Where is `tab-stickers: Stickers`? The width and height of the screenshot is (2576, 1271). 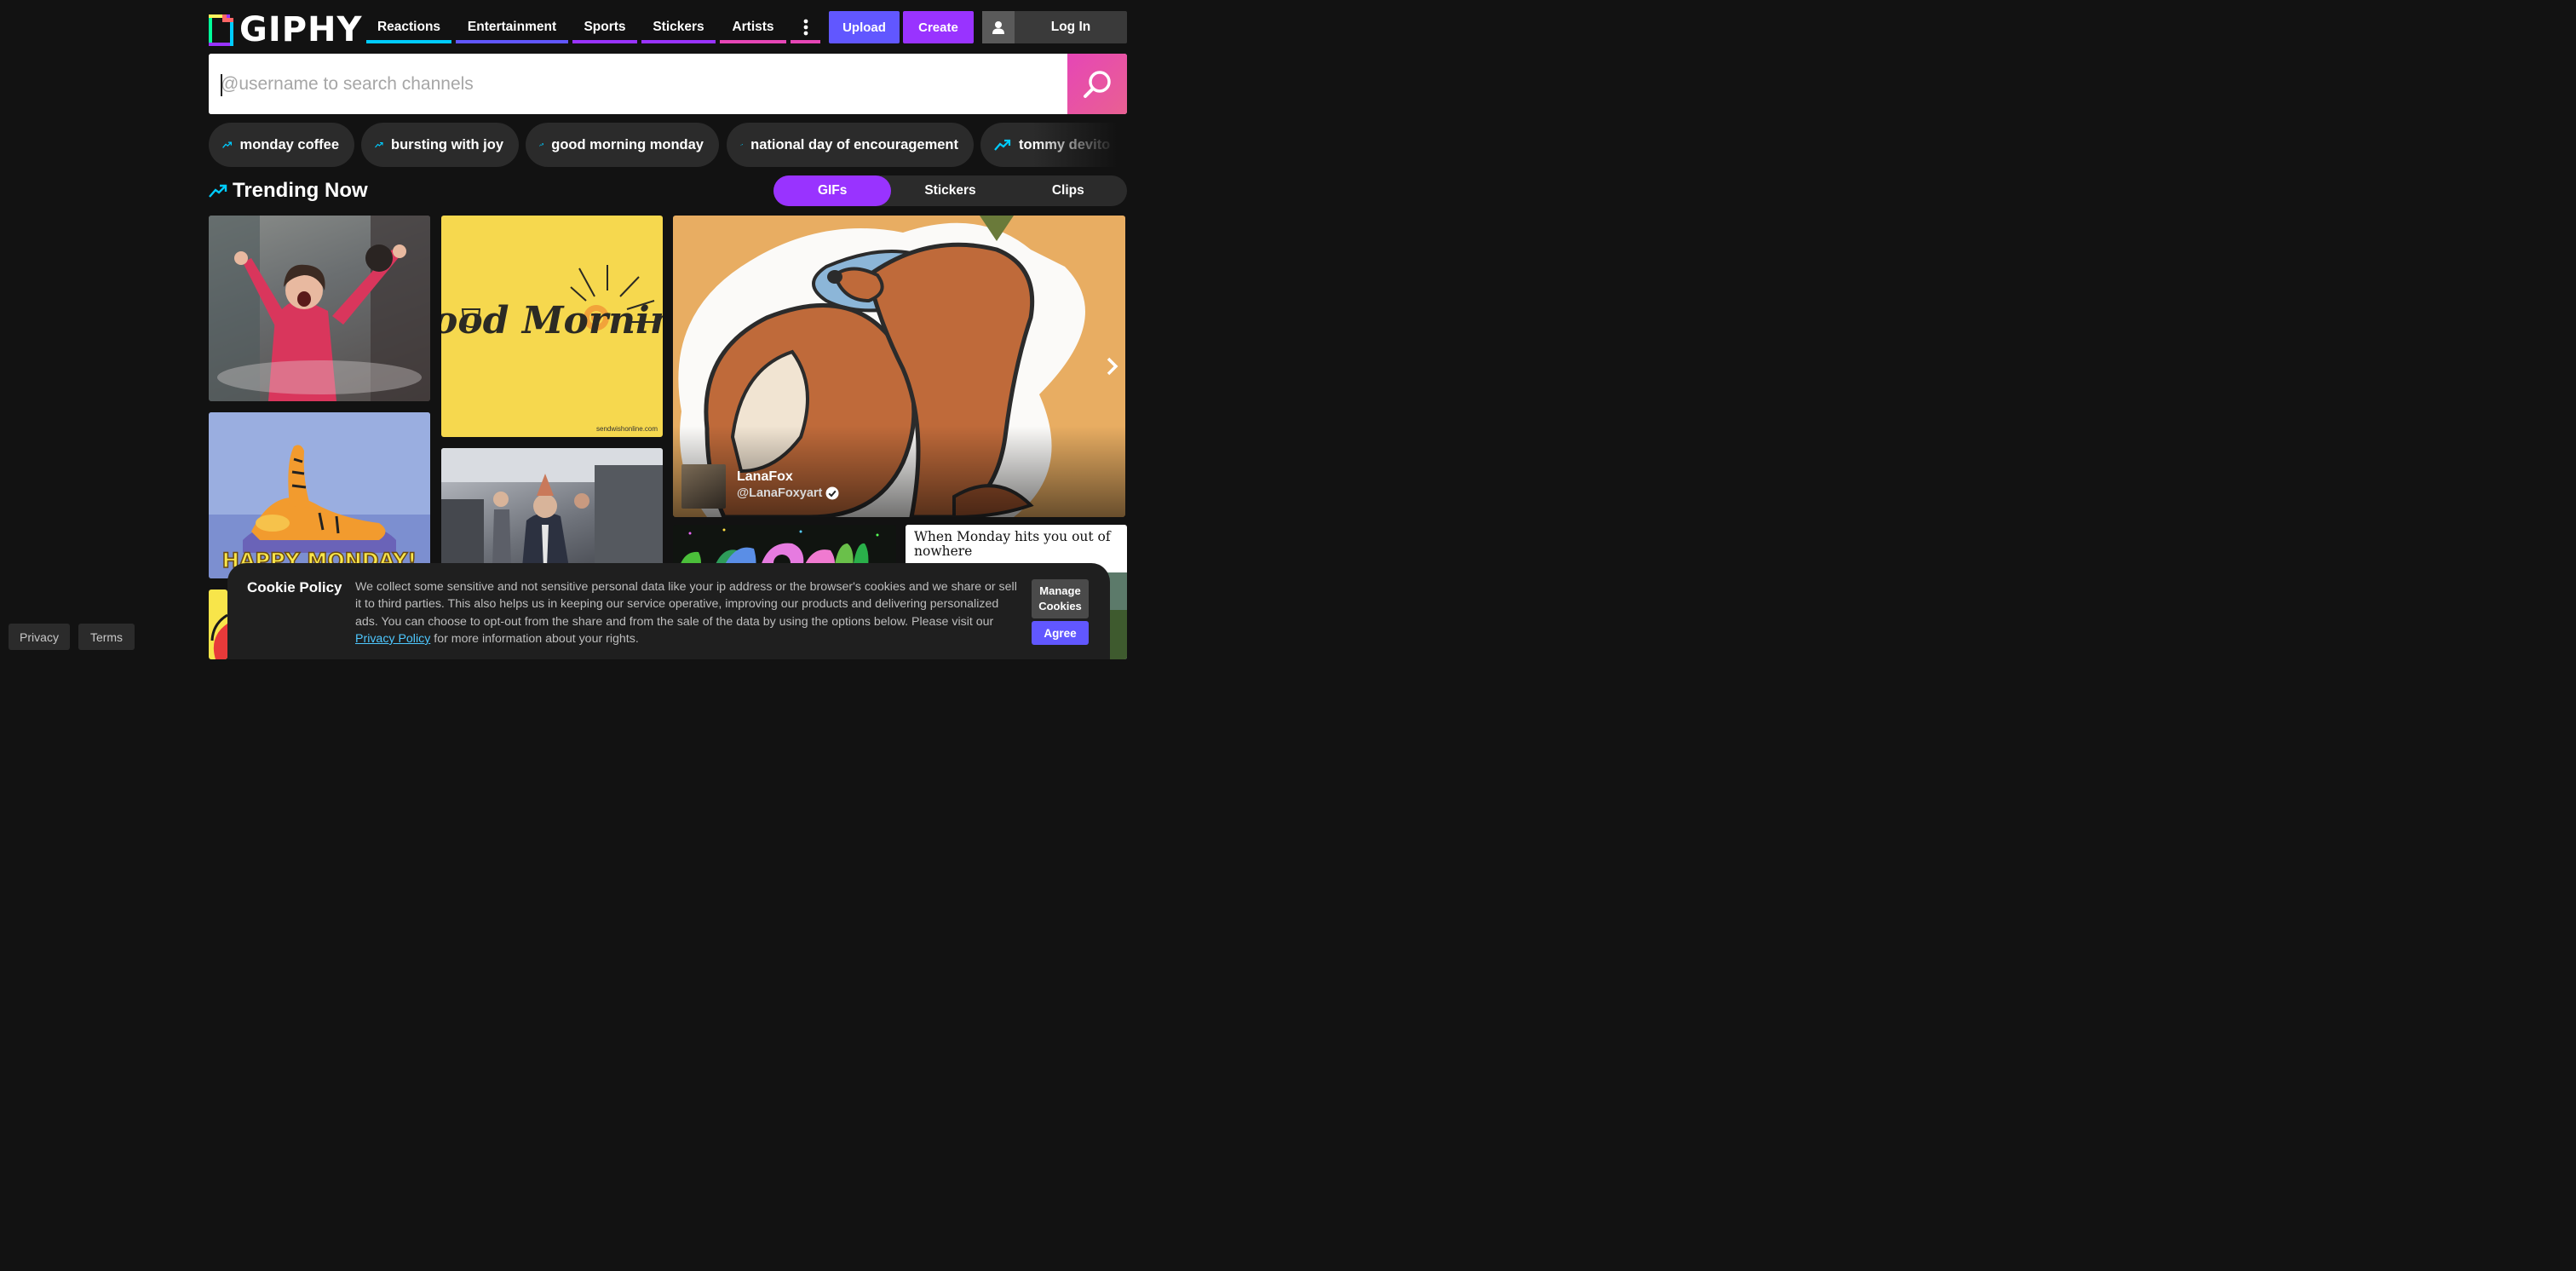
tab-stickers: Stickers is located at coordinates (950, 190).